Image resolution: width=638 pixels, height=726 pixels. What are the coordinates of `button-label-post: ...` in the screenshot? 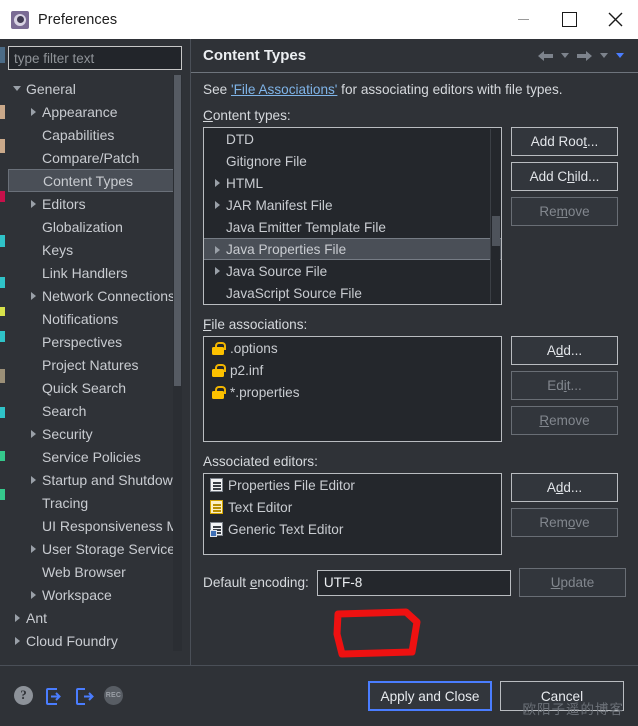 It's located at (593, 141).